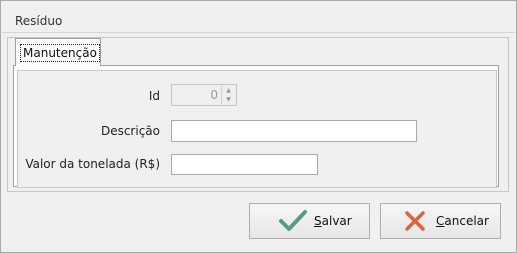 The height and width of the screenshot is (253, 517). Describe the element at coordinates (92, 164) in the screenshot. I see `valor-label: Valor da tonelada (R$)` at that location.